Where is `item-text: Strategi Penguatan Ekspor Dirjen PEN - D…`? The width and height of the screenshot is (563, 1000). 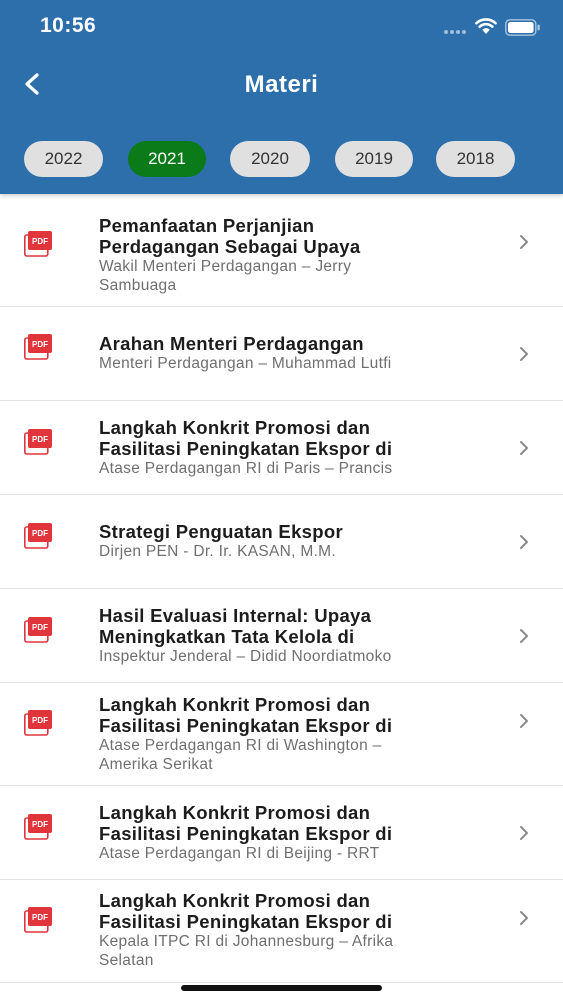 item-text: Strategi Penguatan Ekspor Dirjen PEN - D… is located at coordinates (299, 541).